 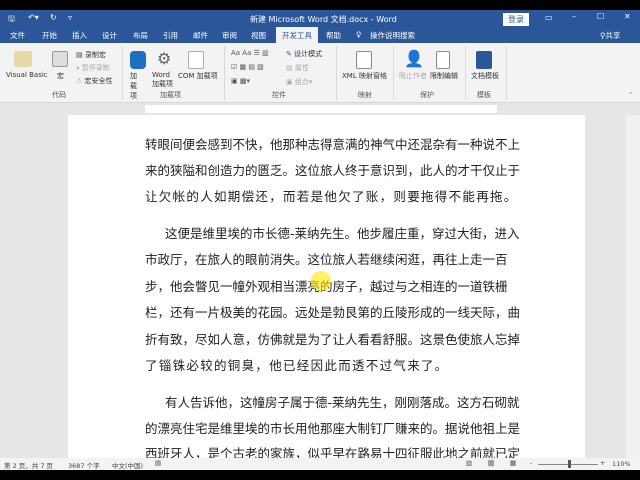 What do you see at coordinates (485, 76) in the screenshot?
I see `document-template-button: 文档模板` at bounding box center [485, 76].